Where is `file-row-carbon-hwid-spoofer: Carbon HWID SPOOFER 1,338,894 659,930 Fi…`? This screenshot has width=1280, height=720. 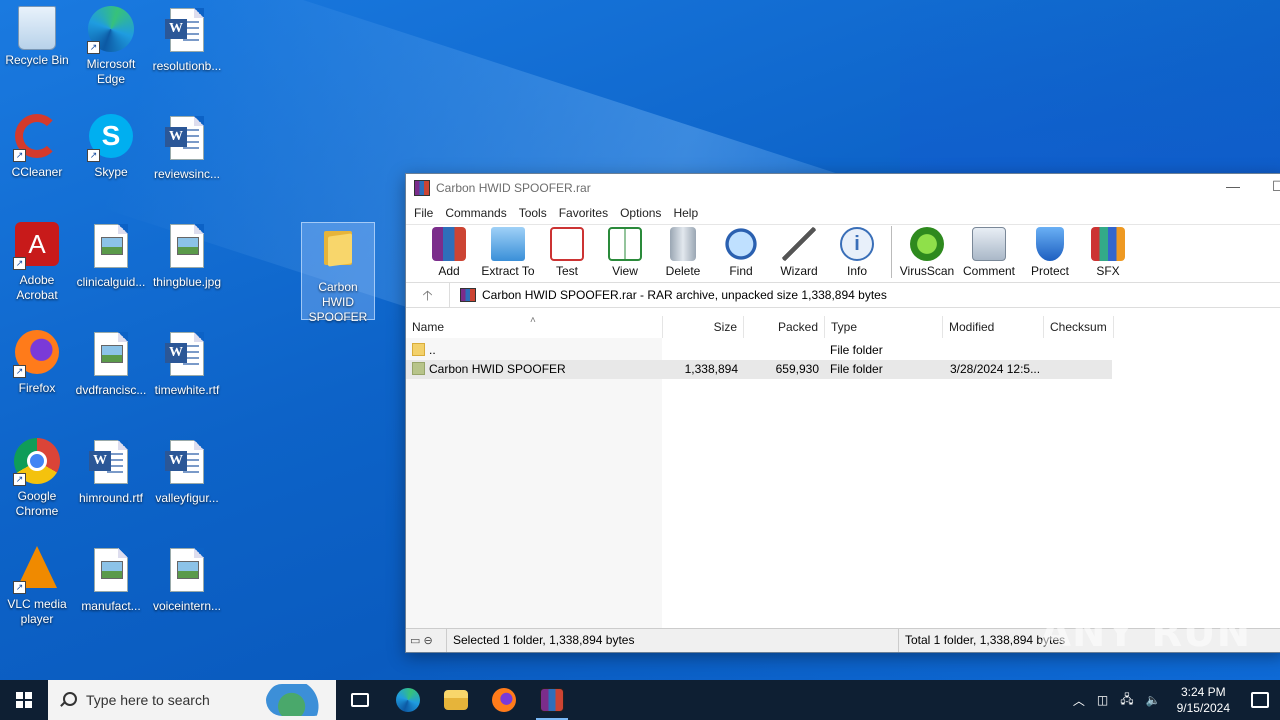
file-row-carbon-hwid-spoofer: Carbon HWID SPOOFER 1,338,894 659,930 Fi… is located at coordinates (759, 369).